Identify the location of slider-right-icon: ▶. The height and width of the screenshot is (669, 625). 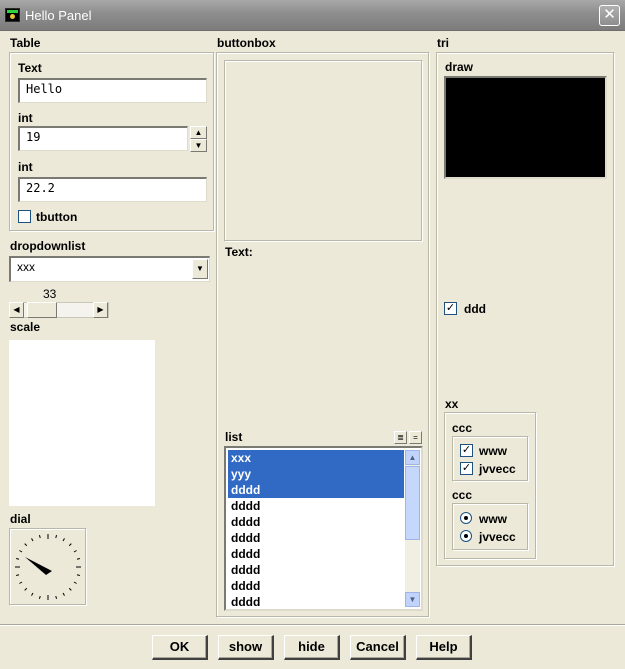
(100, 310).